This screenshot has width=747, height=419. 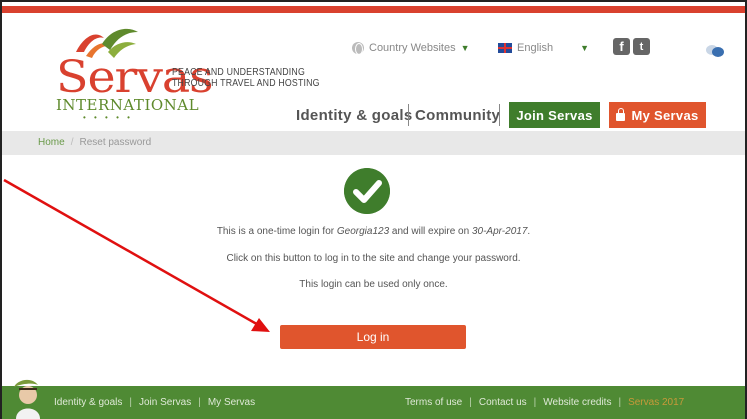 I want to click on username: Georgia123, so click(x=363, y=231).